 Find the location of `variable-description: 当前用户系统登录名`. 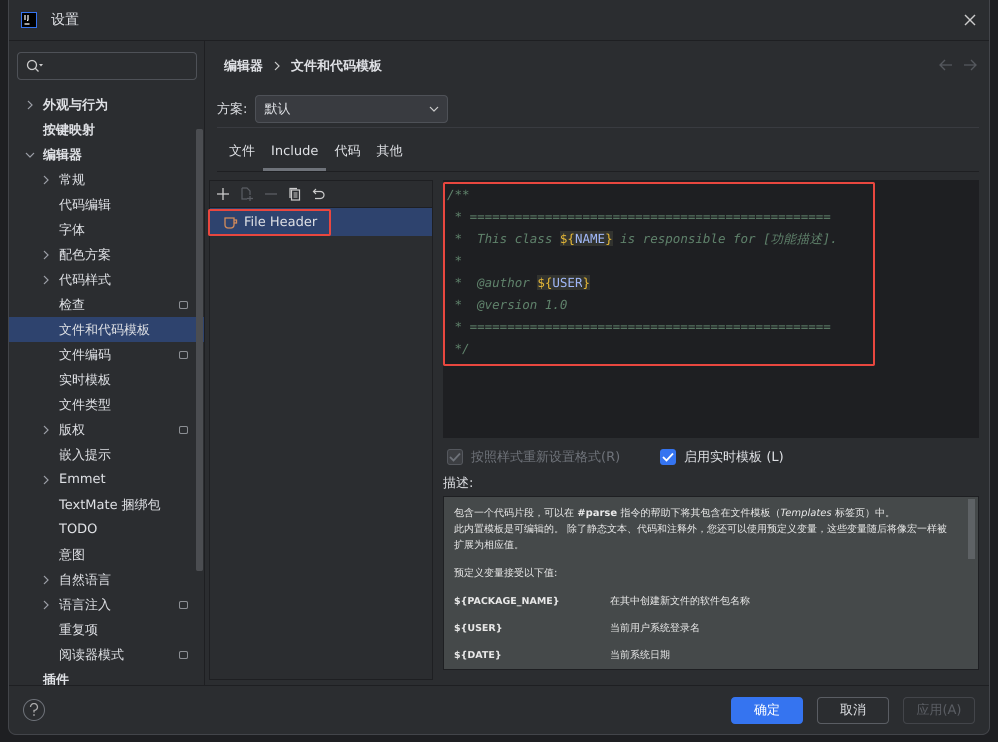

variable-description: 当前用户系统登录名 is located at coordinates (655, 629).